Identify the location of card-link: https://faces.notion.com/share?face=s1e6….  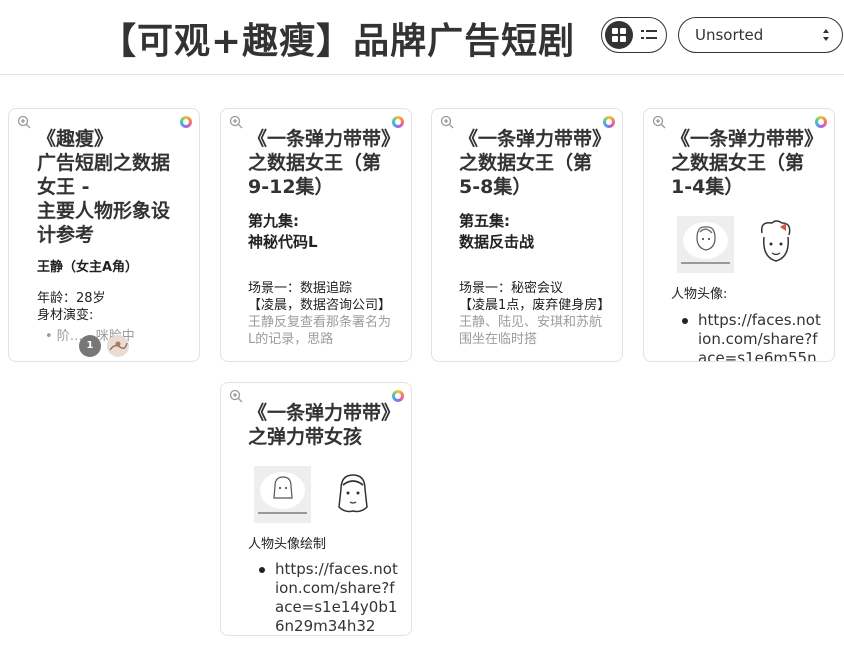
(746, 336).